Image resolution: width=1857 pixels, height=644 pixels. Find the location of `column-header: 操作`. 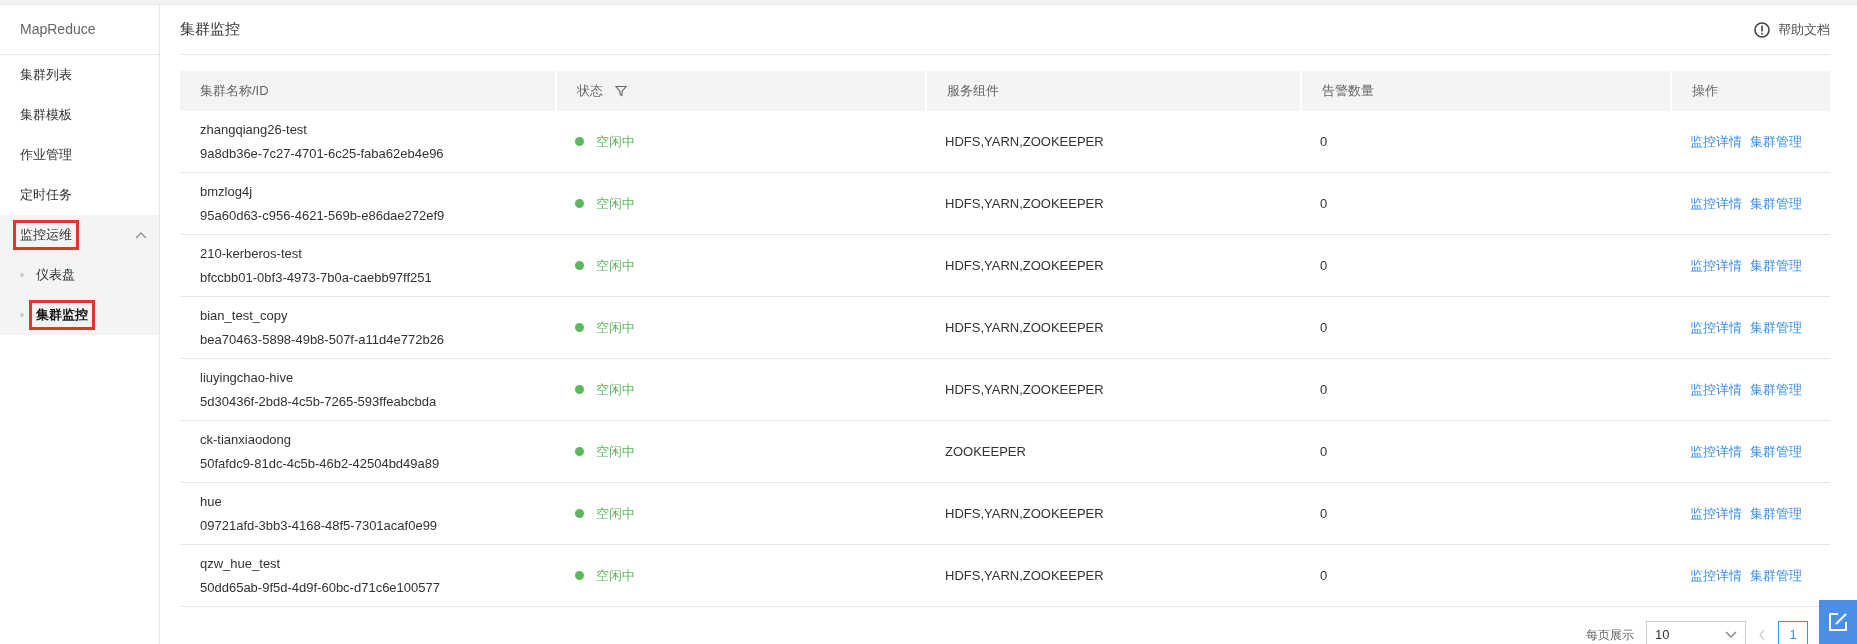

column-header: 操作 is located at coordinates (1705, 91).